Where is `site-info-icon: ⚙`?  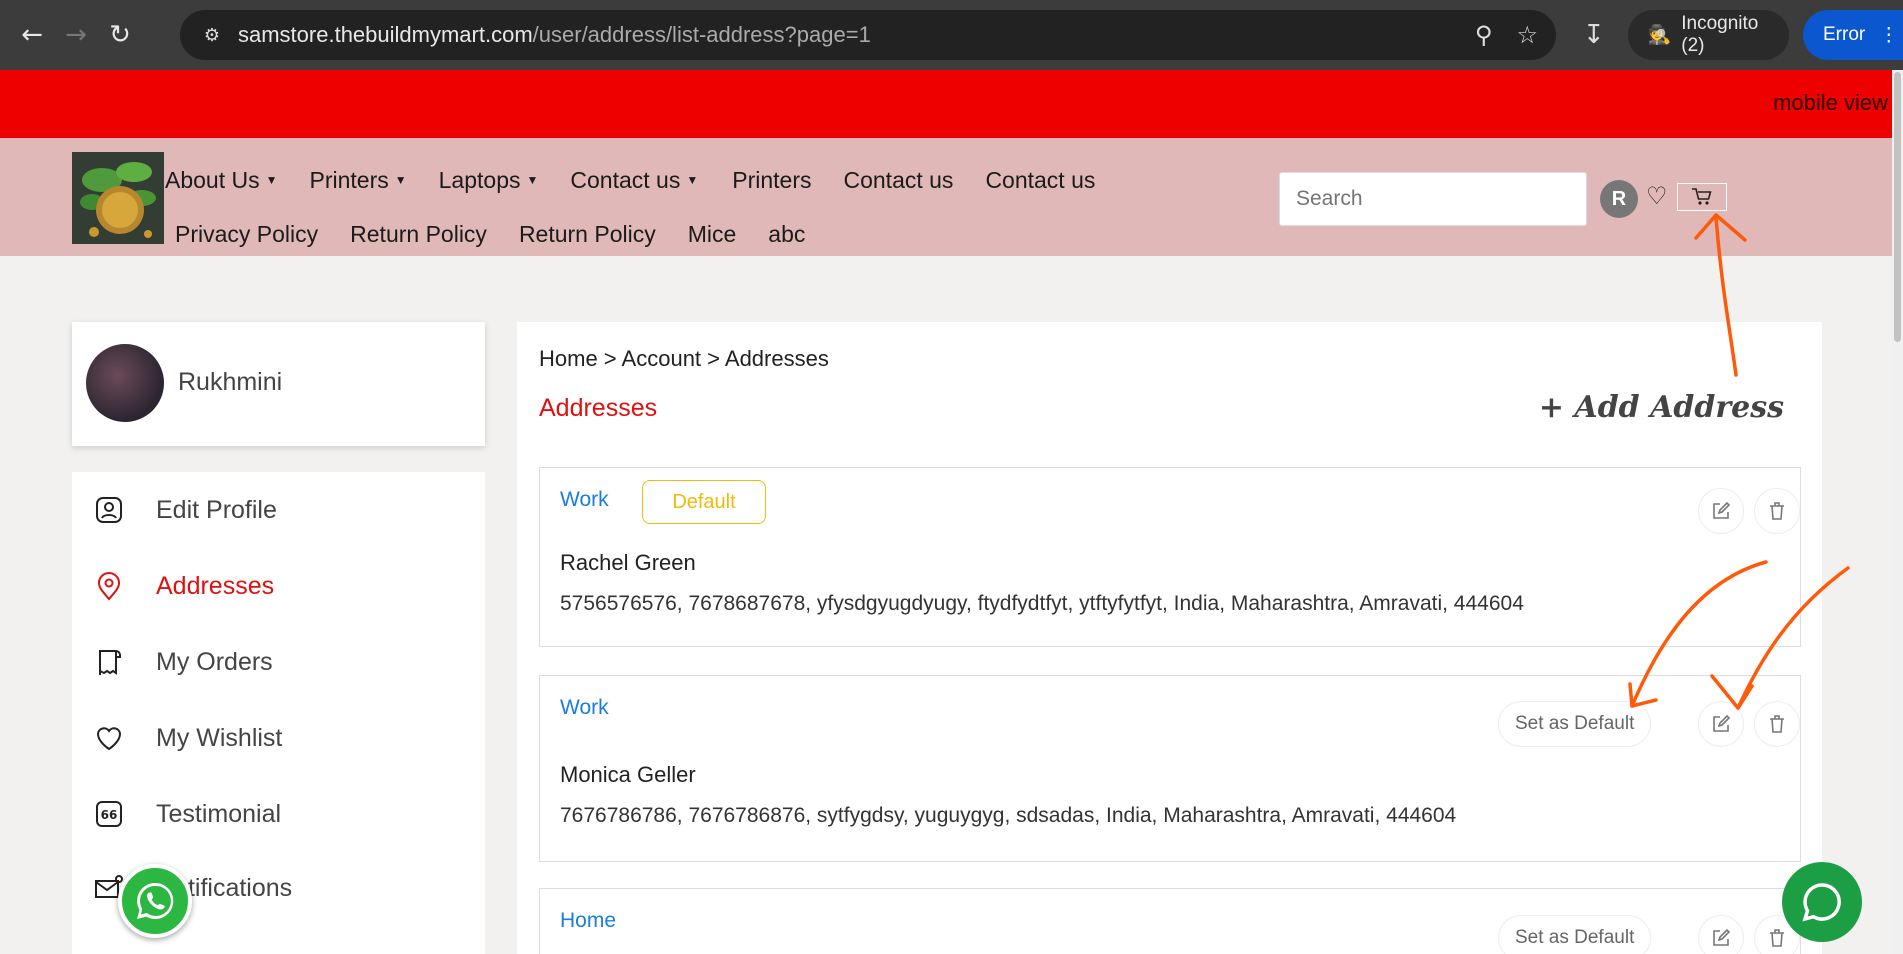
site-info-icon: ⚙ is located at coordinates (212, 35).